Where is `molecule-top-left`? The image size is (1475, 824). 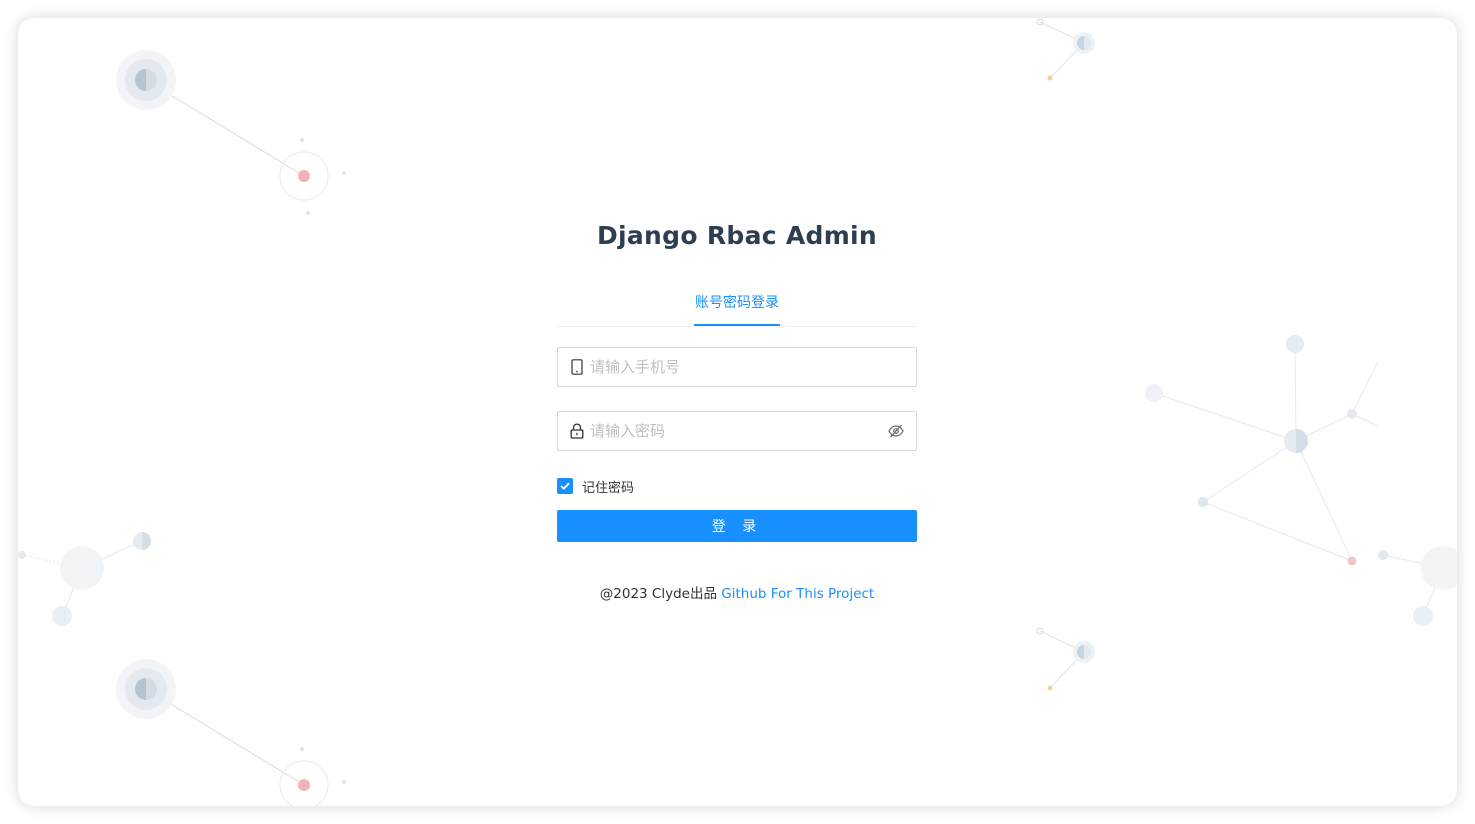 molecule-top-left is located at coordinates (231, 132).